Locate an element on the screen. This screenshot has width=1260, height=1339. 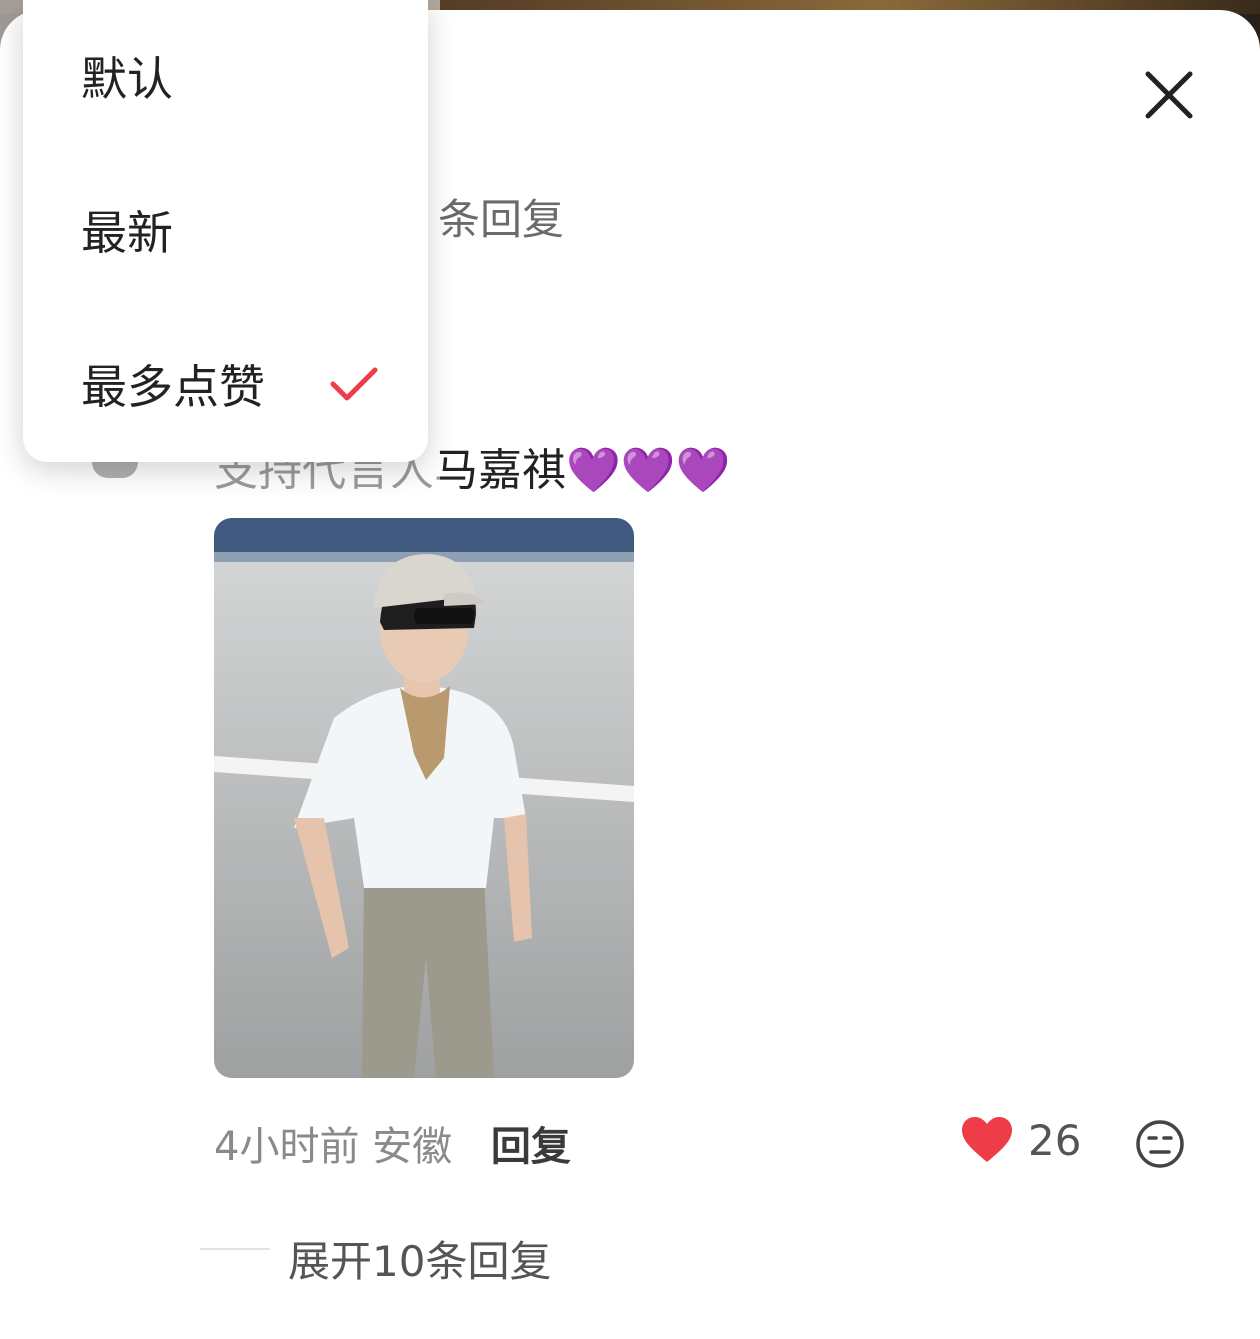
close-icon is located at coordinates (1169, 95).